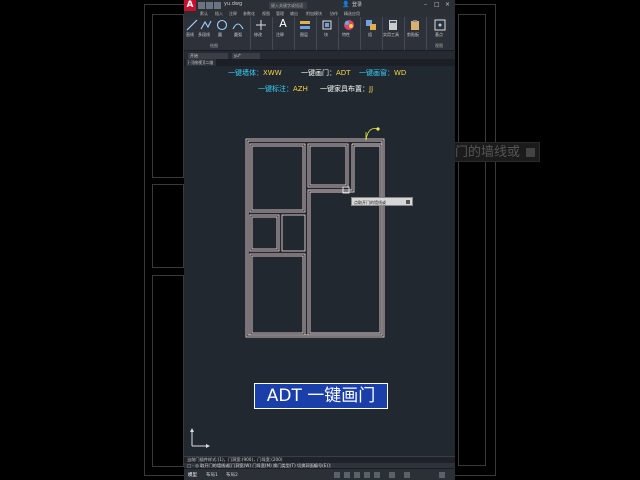  Describe the element at coordinates (201, 5) in the screenshot. I see `new-file-icon` at that location.